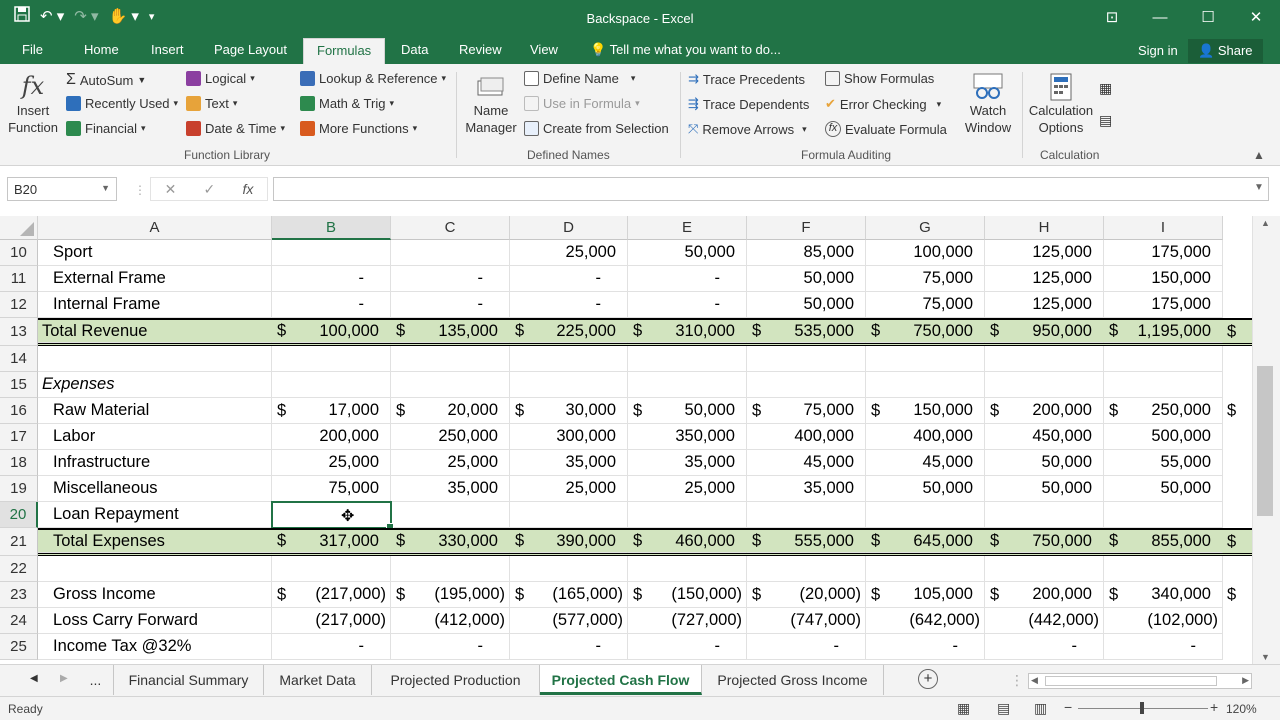  What do you see at coordinates (34, 678) in the screenshot?
I see `prev-sheet-icon: ◀` at bounding box center [34, 678].